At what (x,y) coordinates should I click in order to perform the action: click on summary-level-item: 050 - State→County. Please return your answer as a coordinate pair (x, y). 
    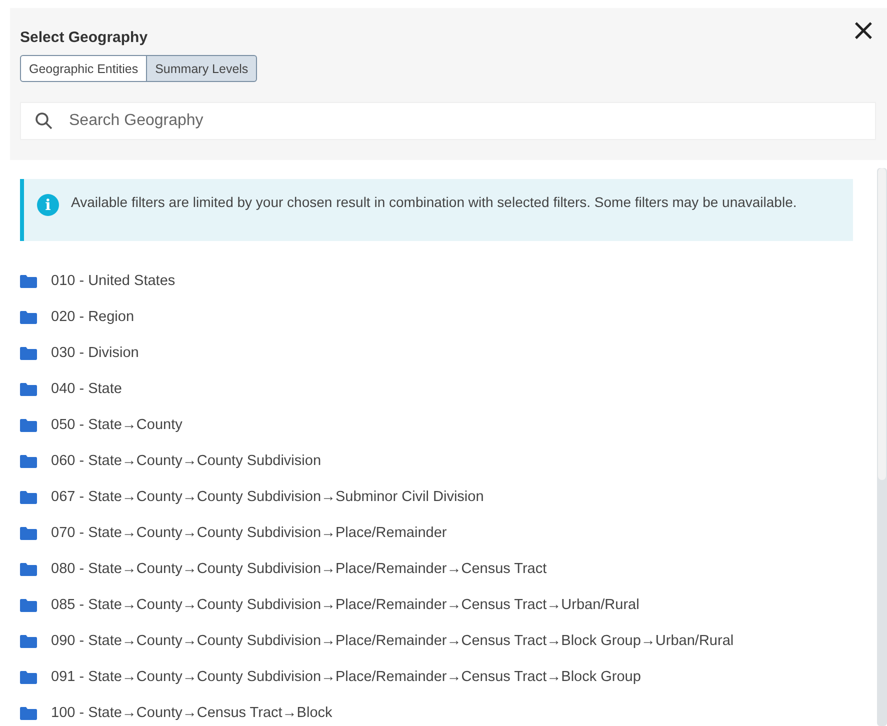
    Looking at the image, I should click on (116, 425).